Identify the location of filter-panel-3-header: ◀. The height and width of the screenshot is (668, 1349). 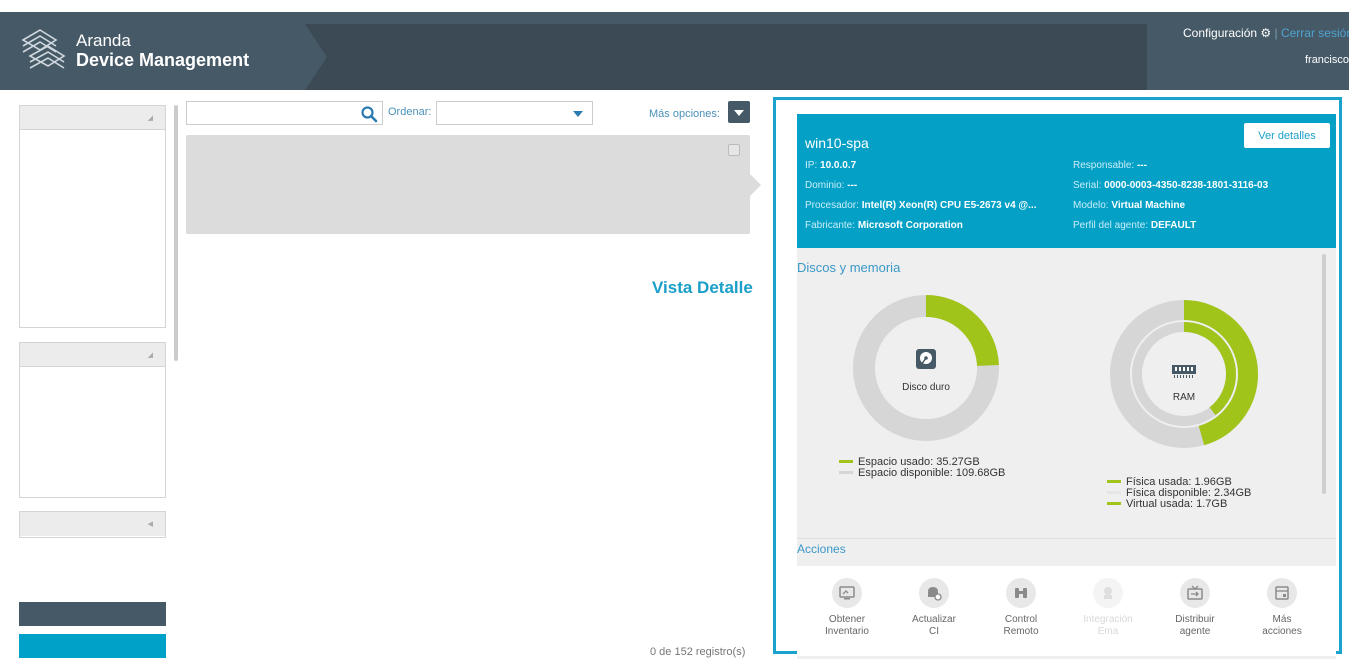
(92, 524).